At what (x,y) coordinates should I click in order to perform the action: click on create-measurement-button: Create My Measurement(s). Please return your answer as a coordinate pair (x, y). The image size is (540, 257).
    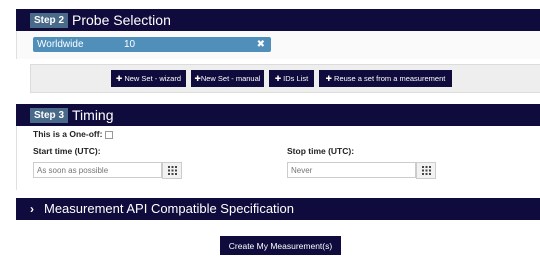
    Looking at the image, I should click on (280, 245).